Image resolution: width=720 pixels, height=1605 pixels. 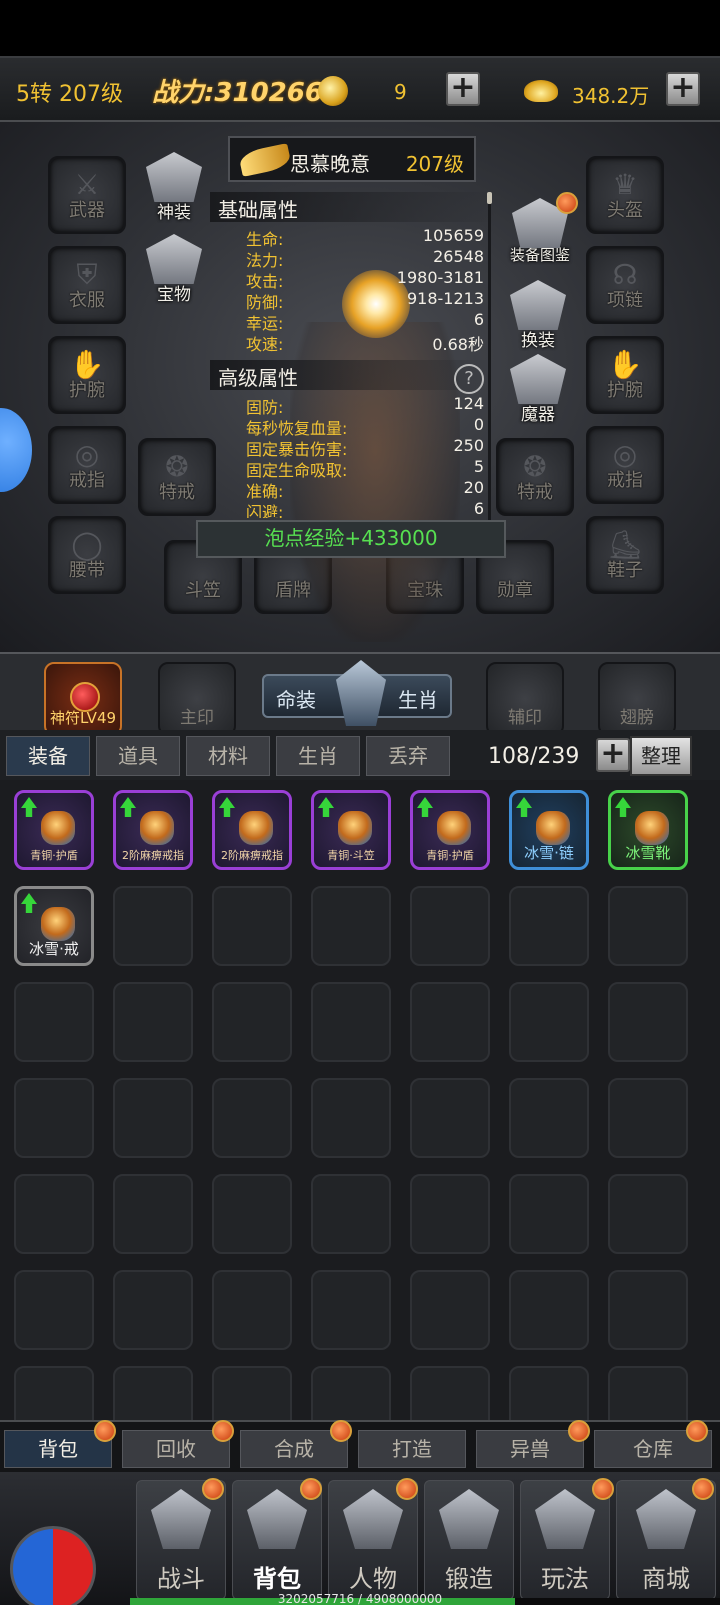 I want to click on inventory-item: 冰雪靴, so click(x=648, y=830).